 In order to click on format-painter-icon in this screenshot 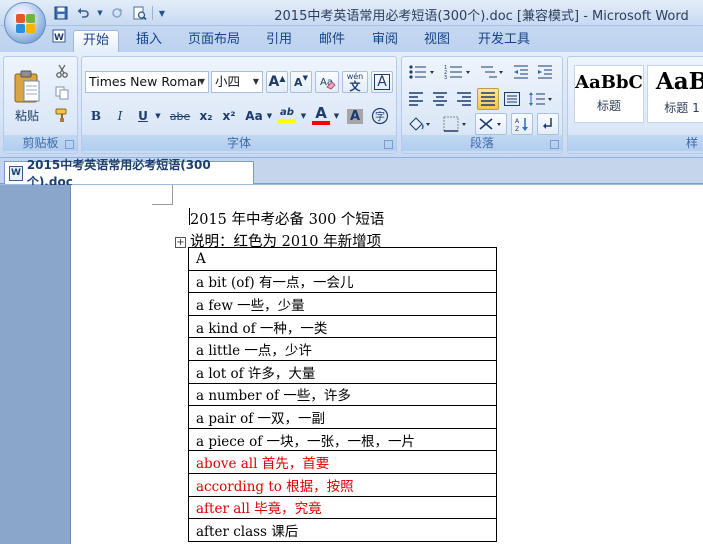, I will do `click(62, 115)`.